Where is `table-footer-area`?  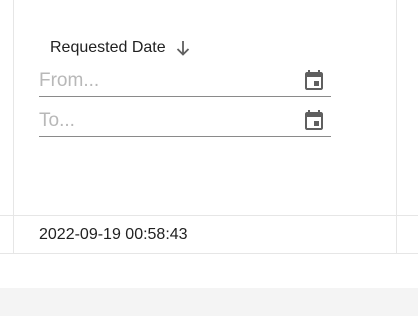 table-footer-area is located at coordinates (209, 302).